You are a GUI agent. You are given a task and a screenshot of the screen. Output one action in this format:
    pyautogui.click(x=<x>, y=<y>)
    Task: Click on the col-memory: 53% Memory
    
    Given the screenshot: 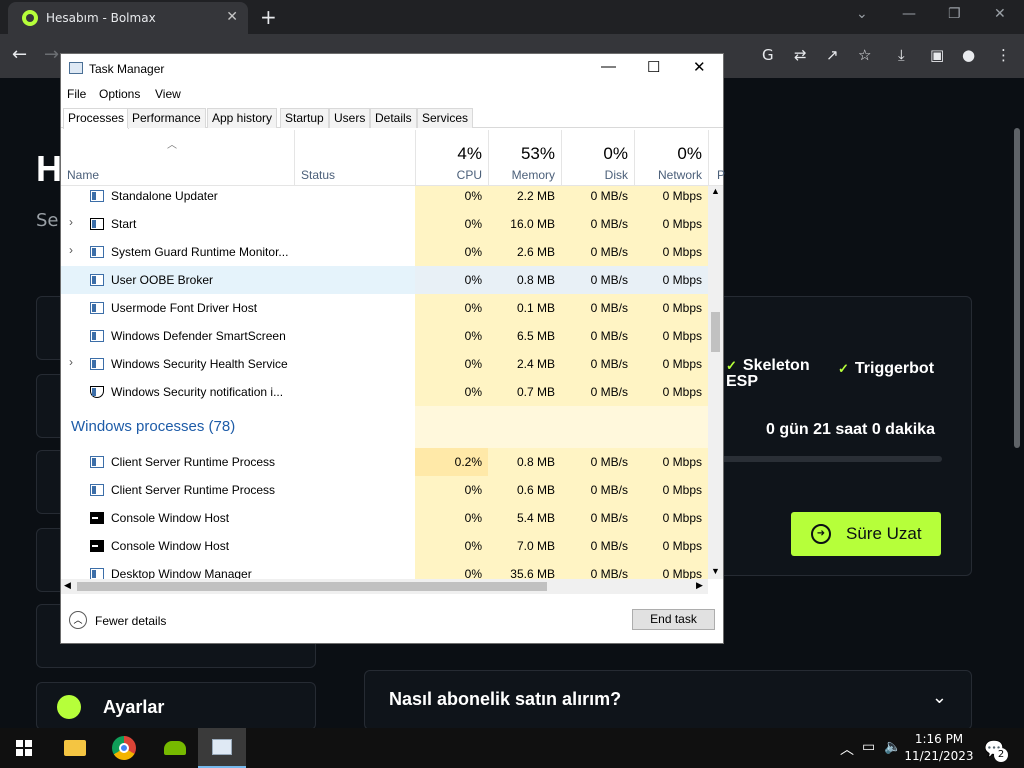 What is the action you would take?
    pyautogui.click(x=524, y=158)
    